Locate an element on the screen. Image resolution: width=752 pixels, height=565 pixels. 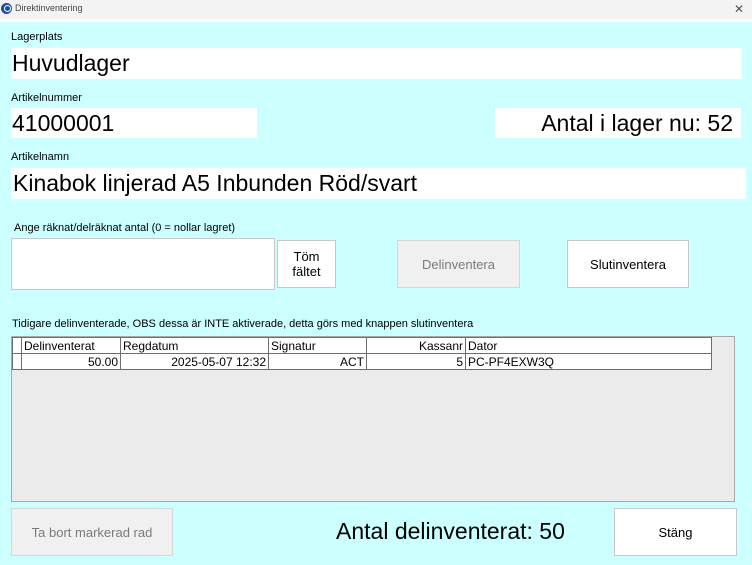
column-header-delinventerat: Delinventerat is located at coordinates (71, 345).